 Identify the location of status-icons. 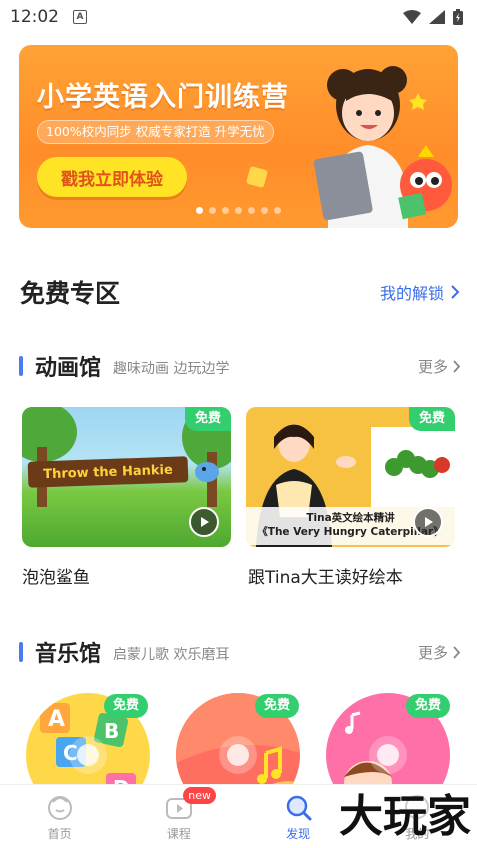
(433, 17).